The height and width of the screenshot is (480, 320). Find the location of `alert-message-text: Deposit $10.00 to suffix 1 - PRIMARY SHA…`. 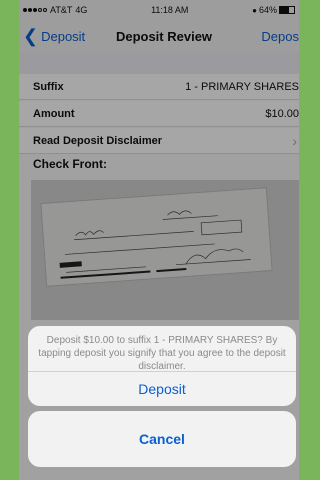

alert-message-text: Deposit $10.00 to suffix 1 - PRIMARY SHA… is located at coordinates (162, 353).